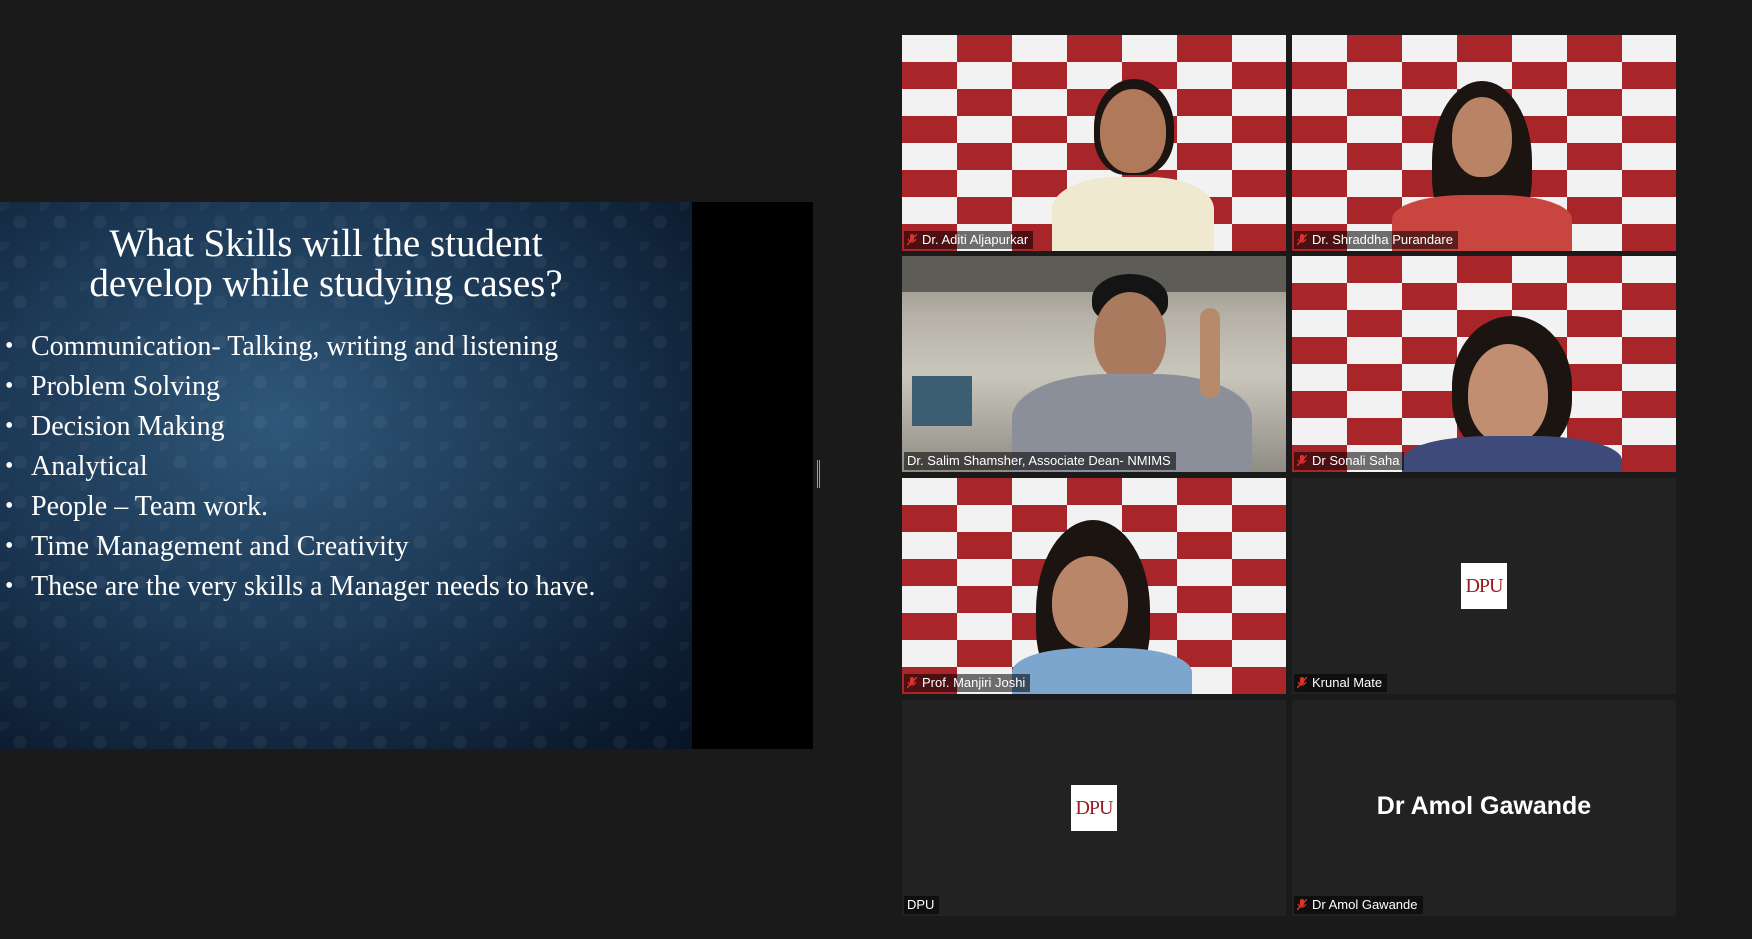  I want to click on participant-display-name: Dr Amol Gawande, so click(1484, 806).